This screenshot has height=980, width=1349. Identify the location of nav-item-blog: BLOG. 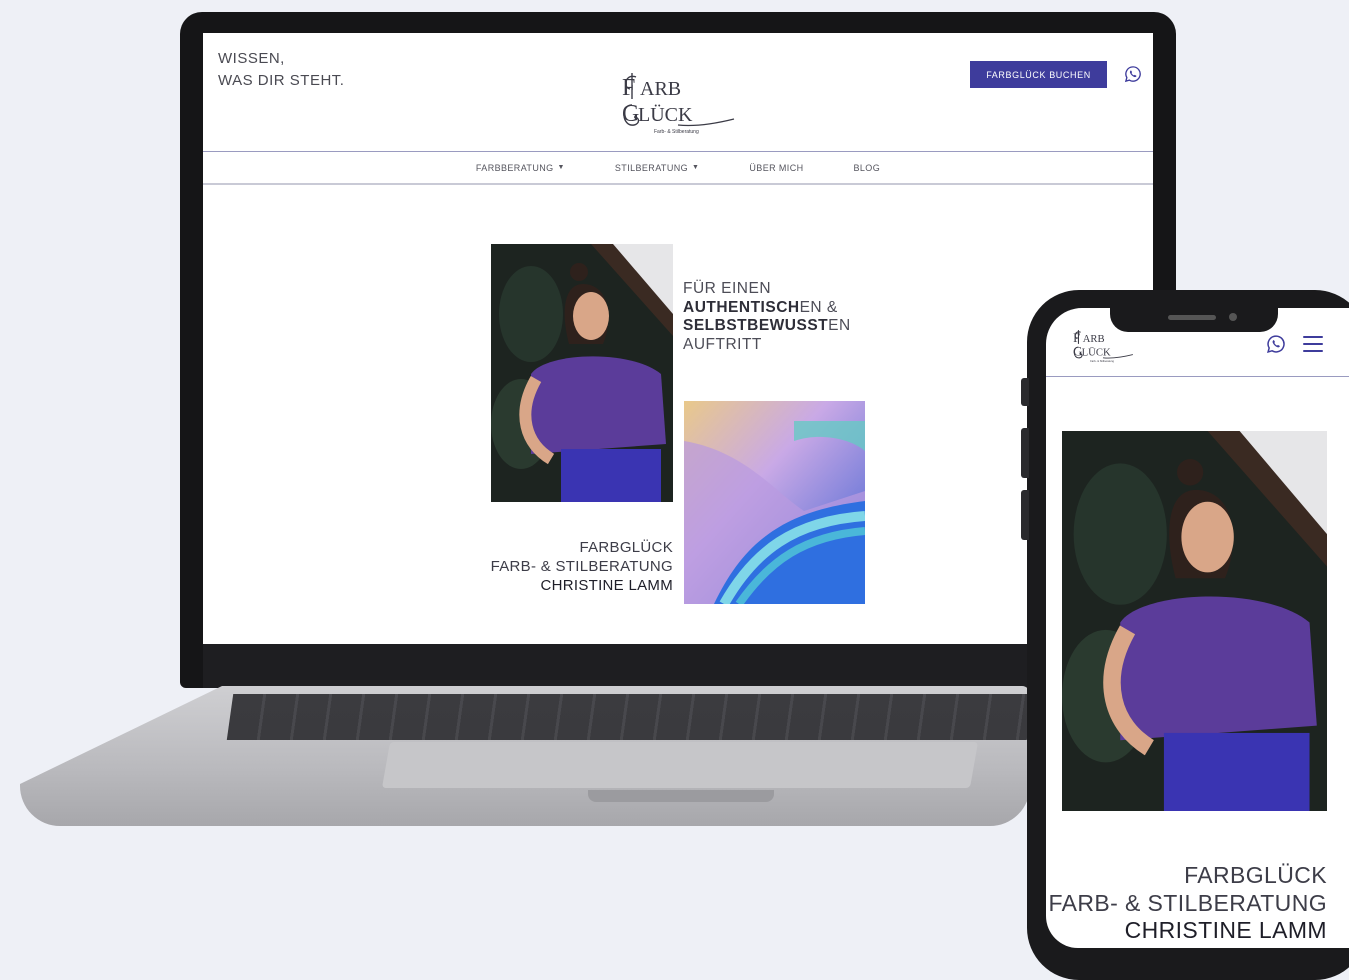
(867, 168).